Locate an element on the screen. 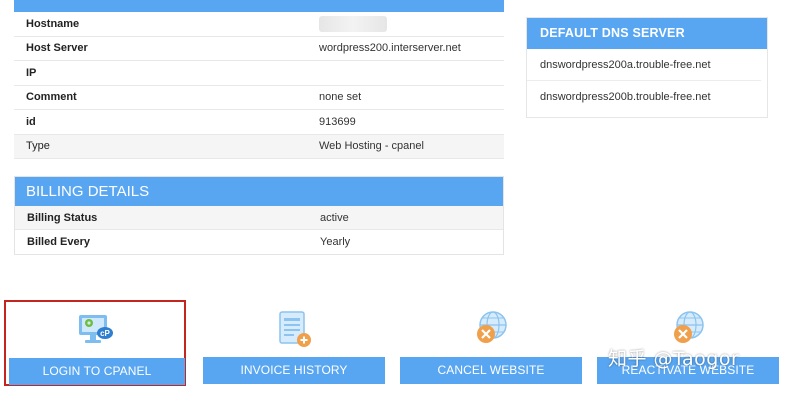 The height and width of the screenshot is (396, 785). globe-cancel-icon is located at coordinates (492, 327).